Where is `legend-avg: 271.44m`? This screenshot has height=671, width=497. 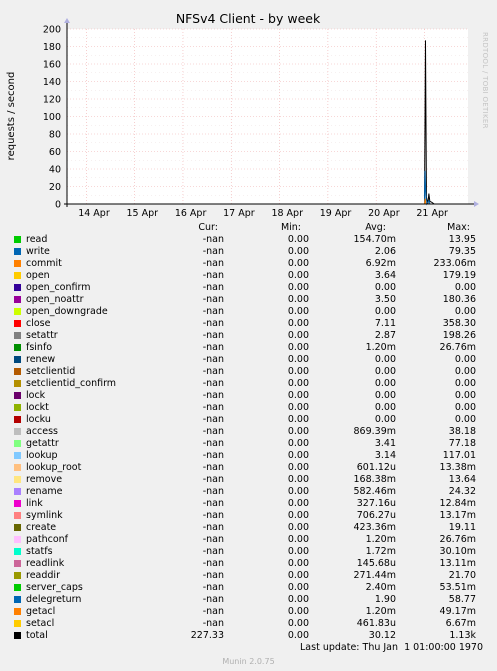 legend-avg: 271.44m is located at coordinates (375, 575).